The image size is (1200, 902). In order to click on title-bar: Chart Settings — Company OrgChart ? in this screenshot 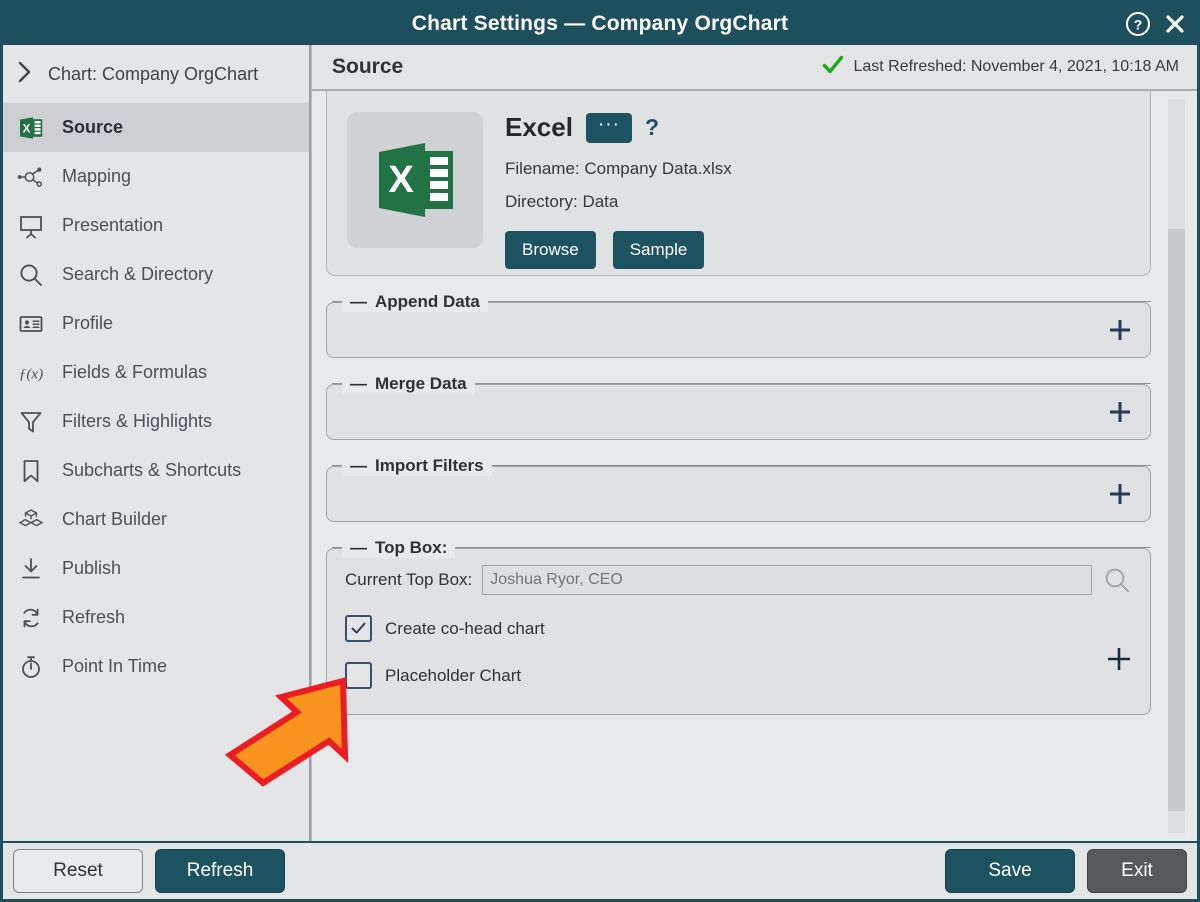, I will do `click(600, 24)`.